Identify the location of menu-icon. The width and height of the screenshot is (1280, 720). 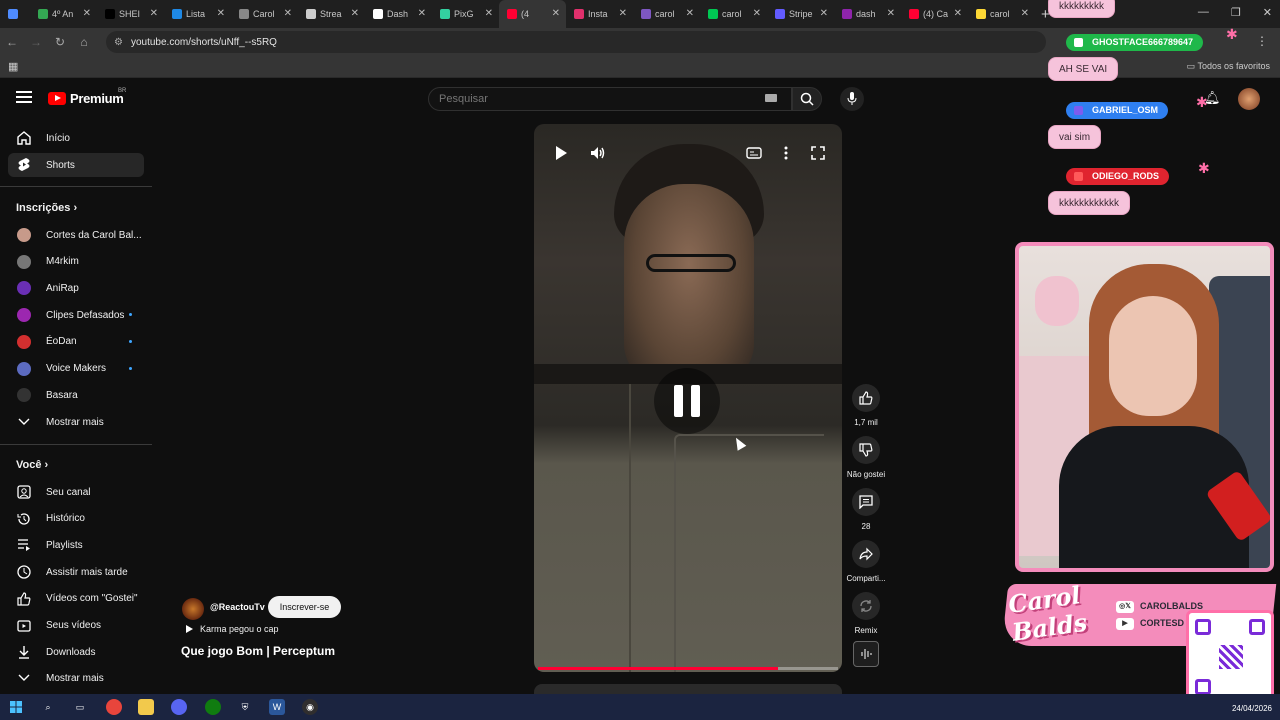
(24, 97).